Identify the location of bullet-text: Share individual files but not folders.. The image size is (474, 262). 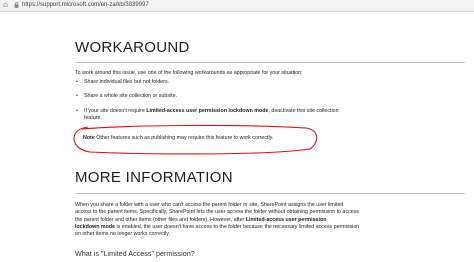
(127, 82).